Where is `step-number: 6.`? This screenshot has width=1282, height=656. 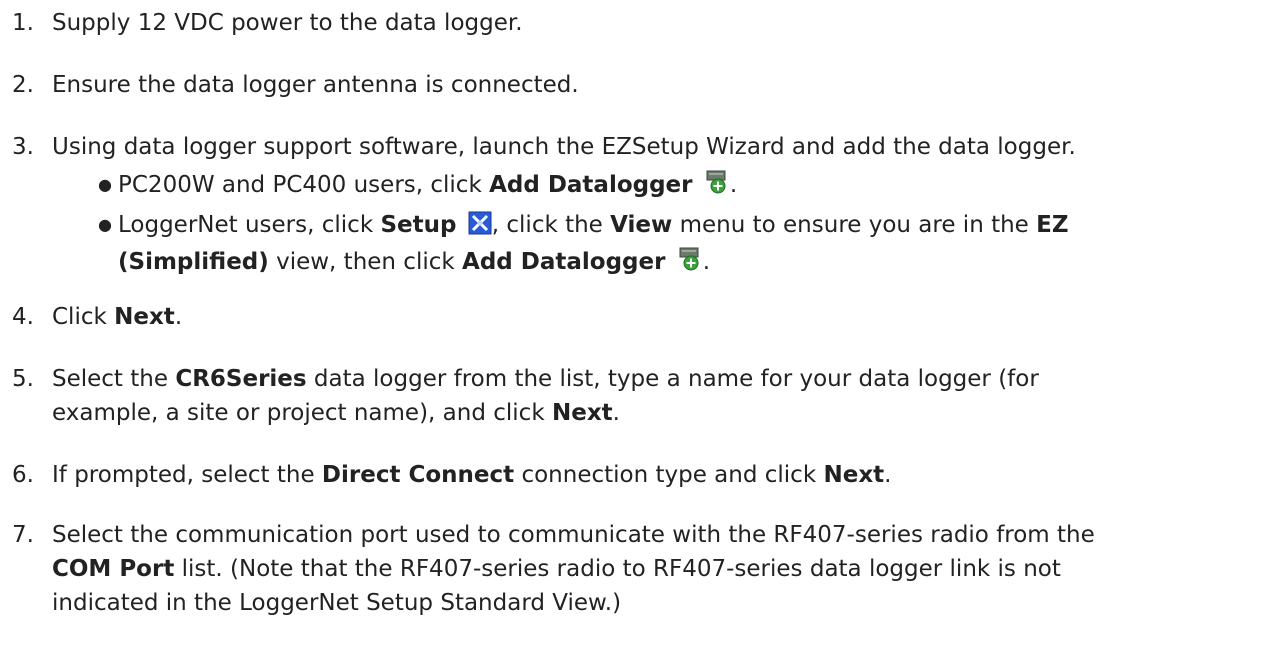
step-number: 6. is located at coordinates (23, 475).